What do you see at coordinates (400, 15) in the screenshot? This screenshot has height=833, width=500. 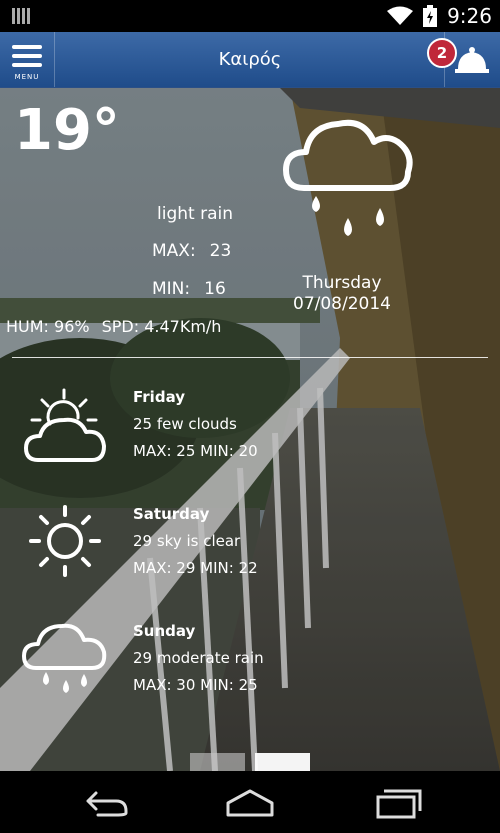 I see `wifi-icon` at bounding box center [400, 15].